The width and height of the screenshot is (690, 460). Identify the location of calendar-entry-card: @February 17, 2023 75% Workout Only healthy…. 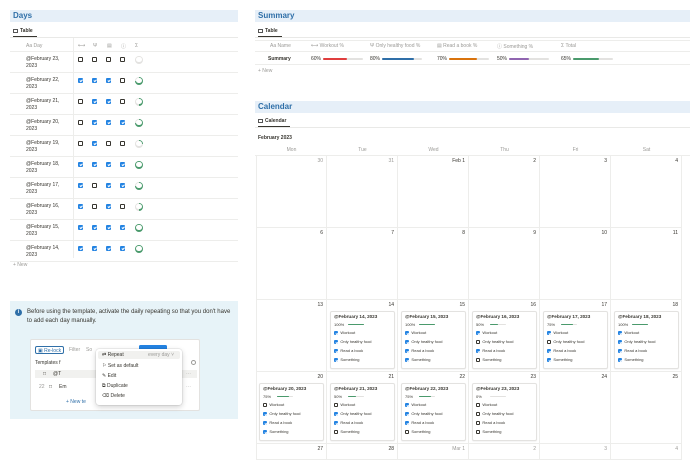
(575, 340).